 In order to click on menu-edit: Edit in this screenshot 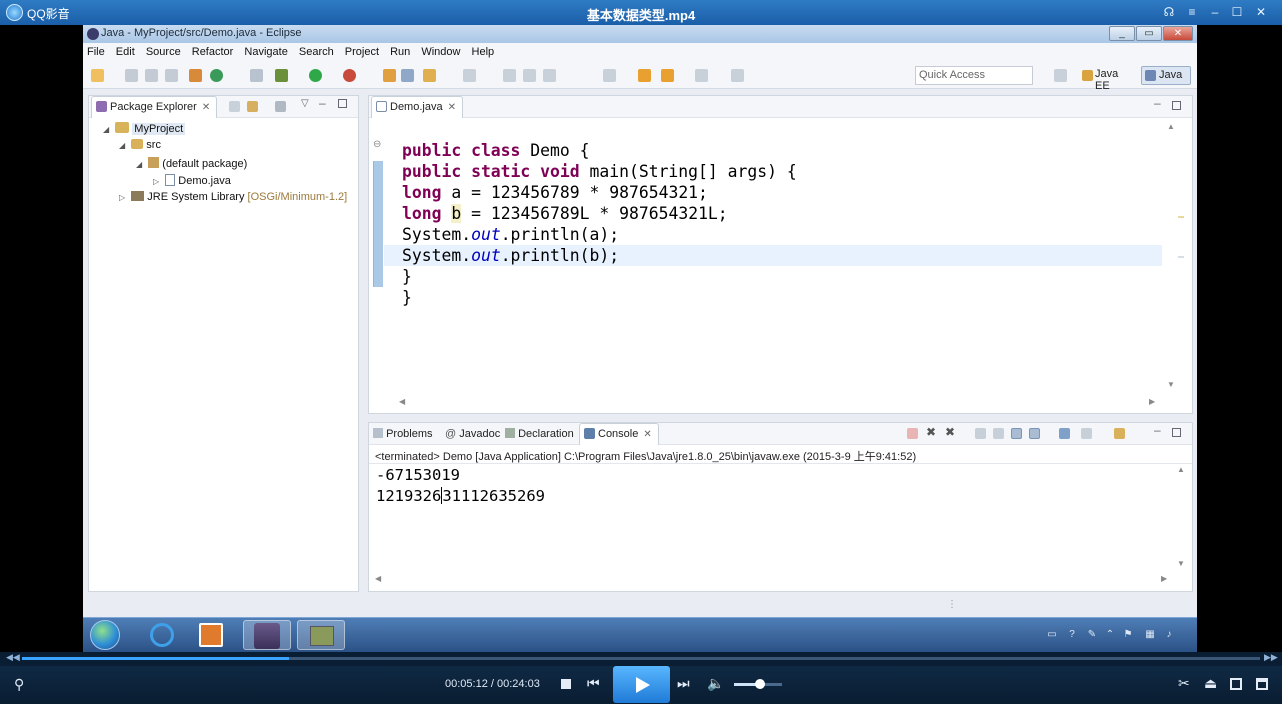, I will do `click(125, 50)`.